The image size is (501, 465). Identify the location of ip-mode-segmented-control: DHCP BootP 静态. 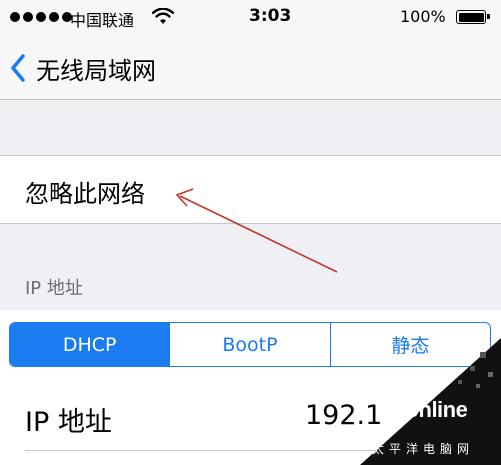
(250, 344).